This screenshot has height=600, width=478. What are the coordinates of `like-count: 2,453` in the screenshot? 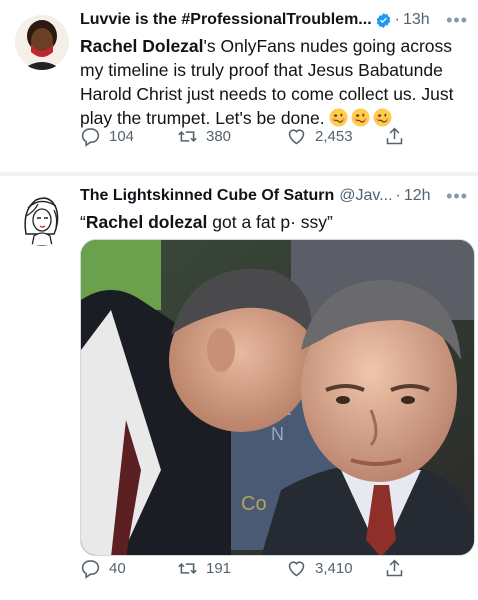 It's located at (334, 136).